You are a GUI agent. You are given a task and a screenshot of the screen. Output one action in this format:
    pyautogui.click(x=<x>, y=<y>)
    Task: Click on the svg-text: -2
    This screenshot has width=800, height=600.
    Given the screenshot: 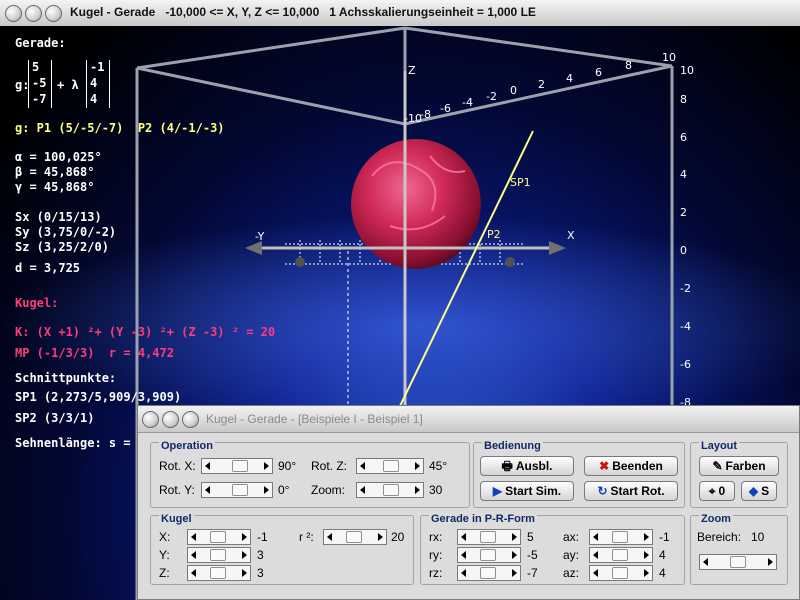 What is the action you would take?
    pyautogui.click(x=685, y=288)
    